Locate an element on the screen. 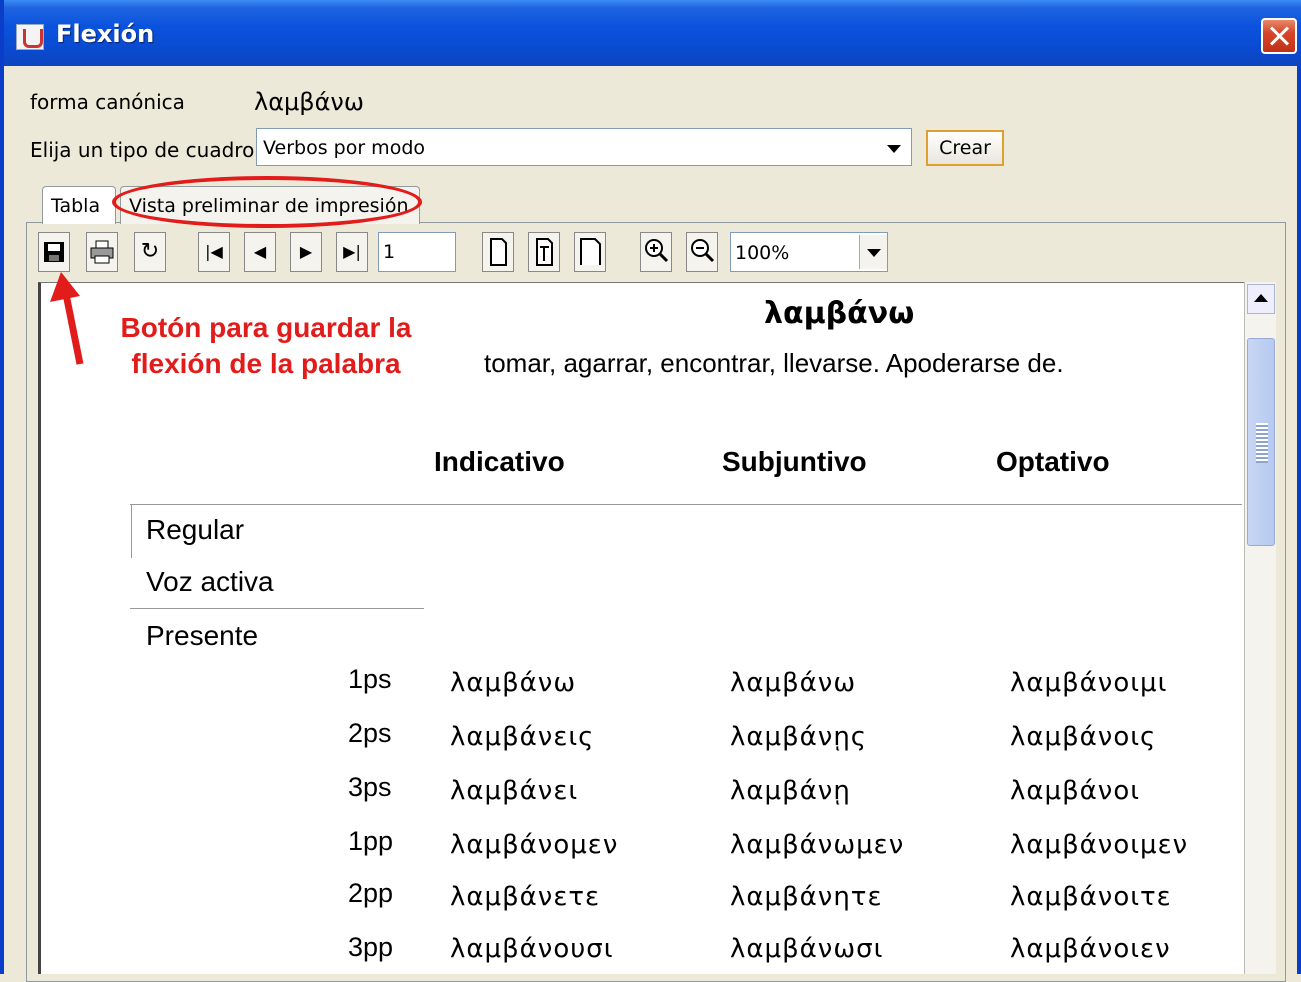 Image resolution: width=1301 pixels, height=982 pixels. next-page-button: ▶ is located at coordinates (306, 252).